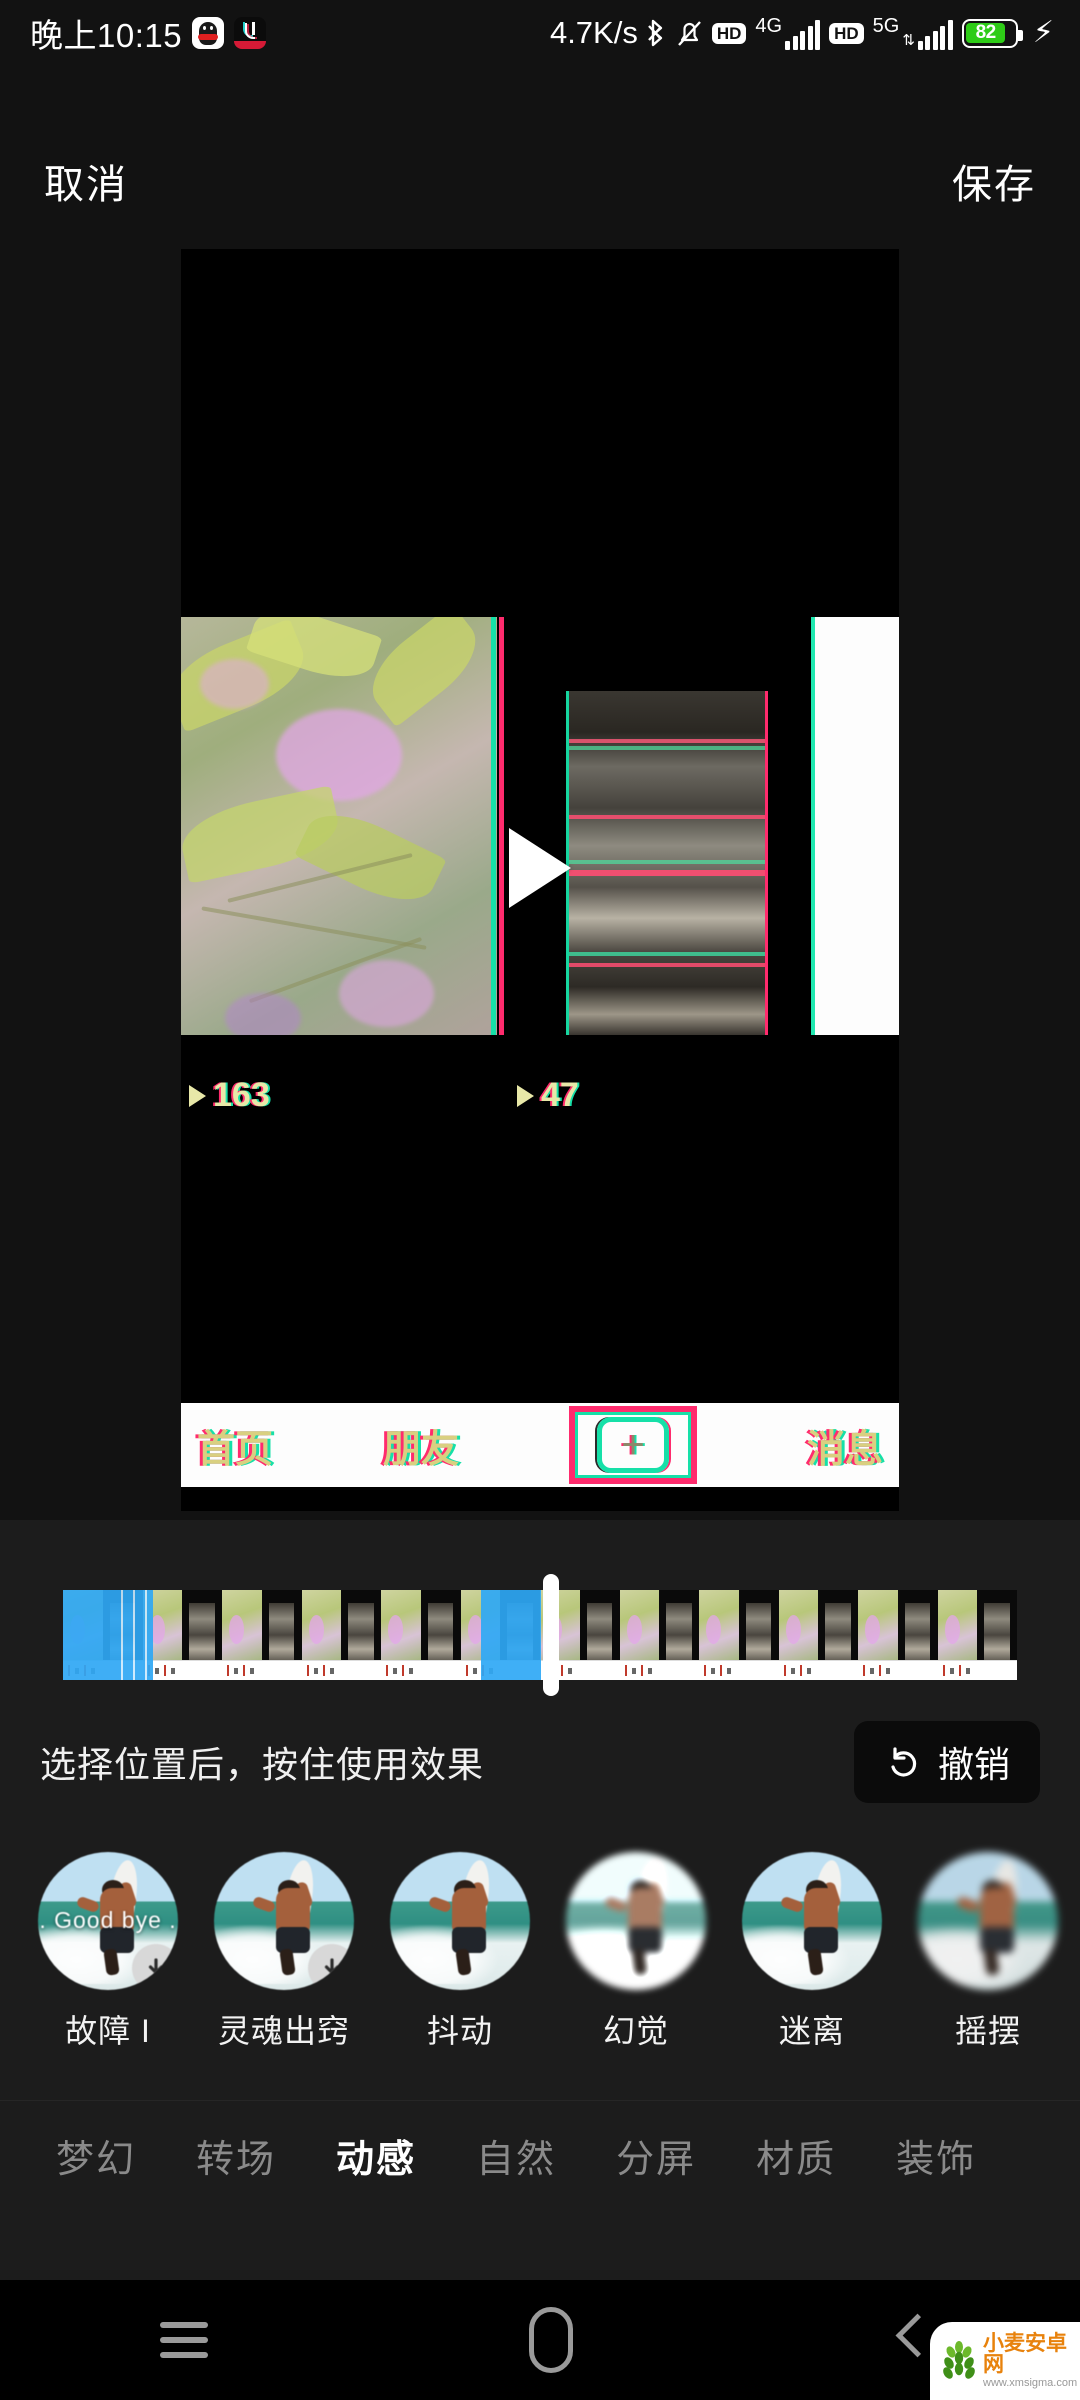 The width and height of the screenshot is (1080, 2400). Describe the element at coordinates (550, 2340) in the screenshot. I see `home-icon` at that location.